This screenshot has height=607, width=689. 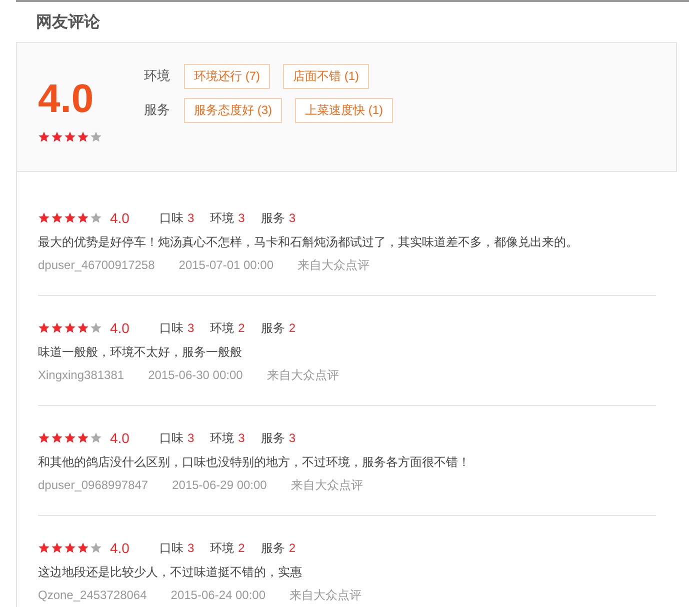 What do you see at coordinates (326, 76) in the screenshot?
I see `tag: 店面不错 (1)` at bounding box center [326, 76].